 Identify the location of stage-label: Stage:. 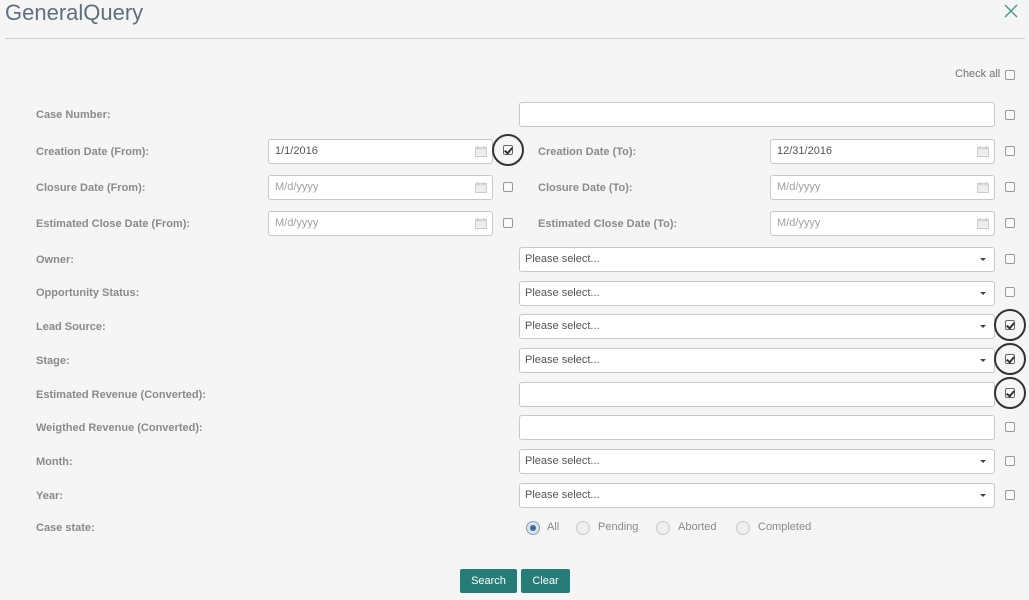
(53, 361).